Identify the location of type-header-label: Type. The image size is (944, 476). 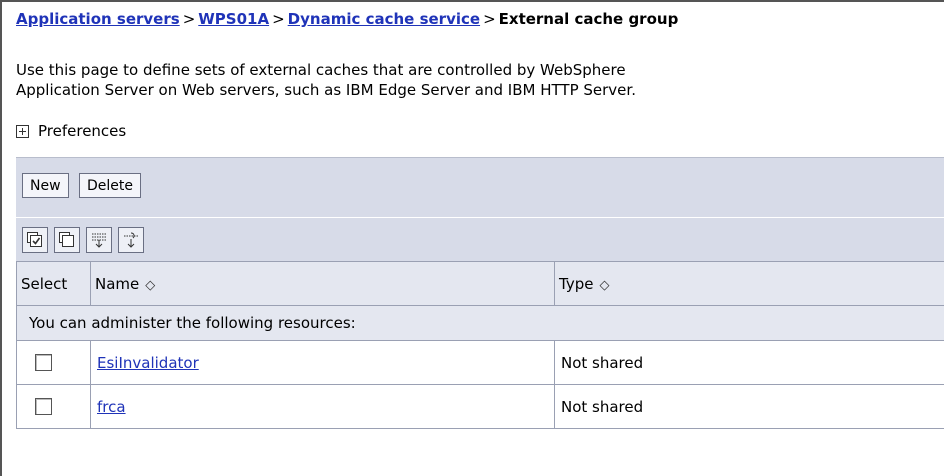
(576, 283).